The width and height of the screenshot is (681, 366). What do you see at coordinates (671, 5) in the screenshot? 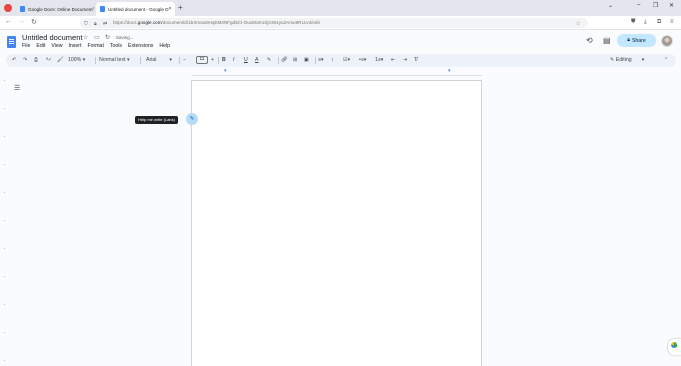
I see `close-window-button: ✕` at bounding box center [671, 5].